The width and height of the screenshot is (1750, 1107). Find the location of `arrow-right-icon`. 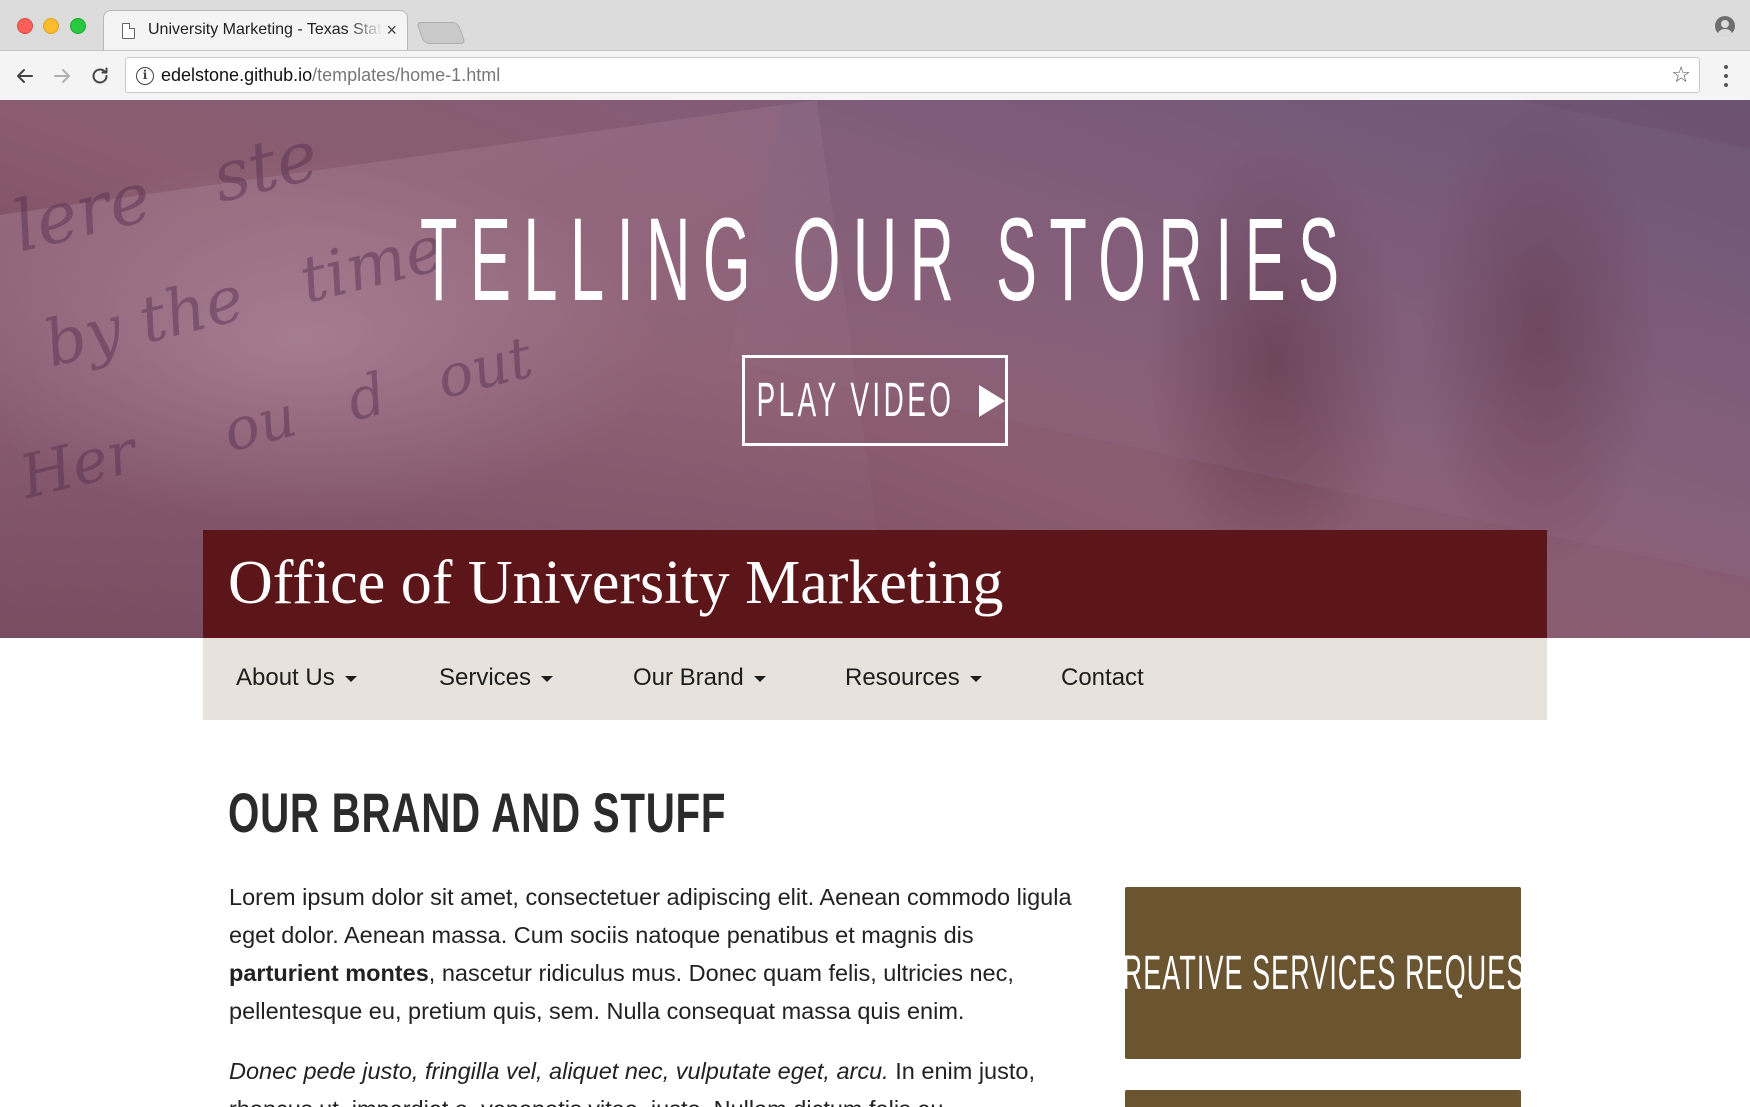

arrow-right-icon is located at coordinates (62, 76).